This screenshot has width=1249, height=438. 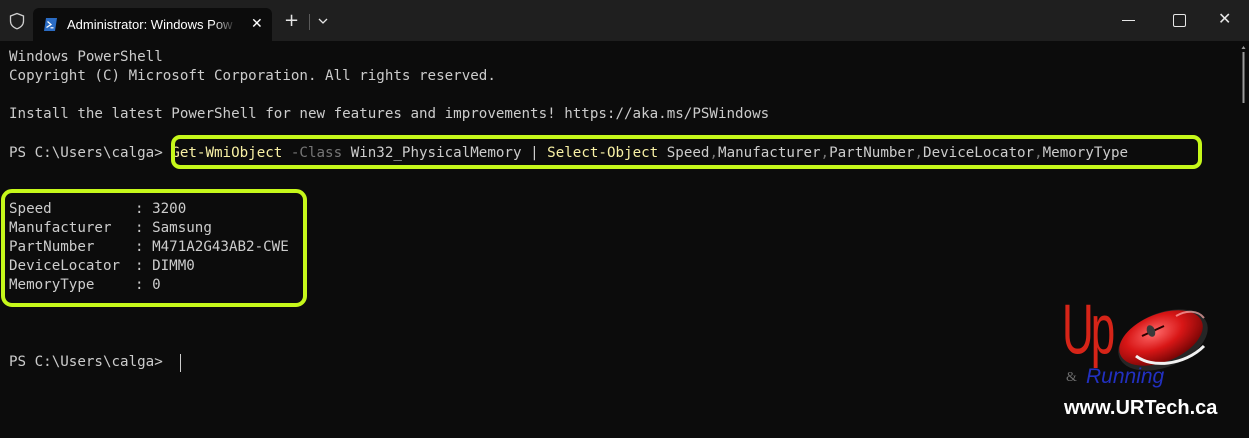 I want to click on powershell-icon, so click(x=50, y=24).